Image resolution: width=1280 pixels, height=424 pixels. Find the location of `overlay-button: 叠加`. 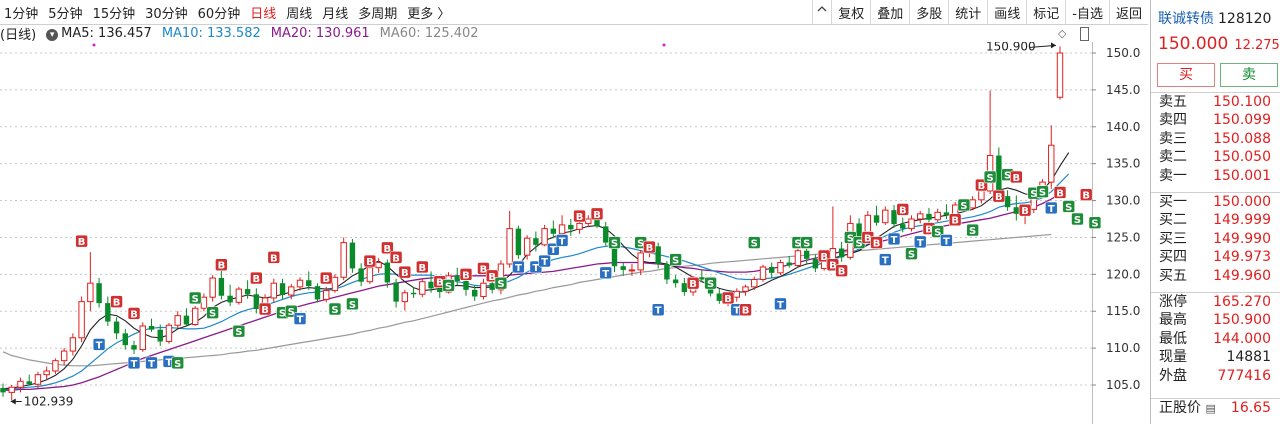

overlay-button: 叠加 is located at coordinates (889, 12).